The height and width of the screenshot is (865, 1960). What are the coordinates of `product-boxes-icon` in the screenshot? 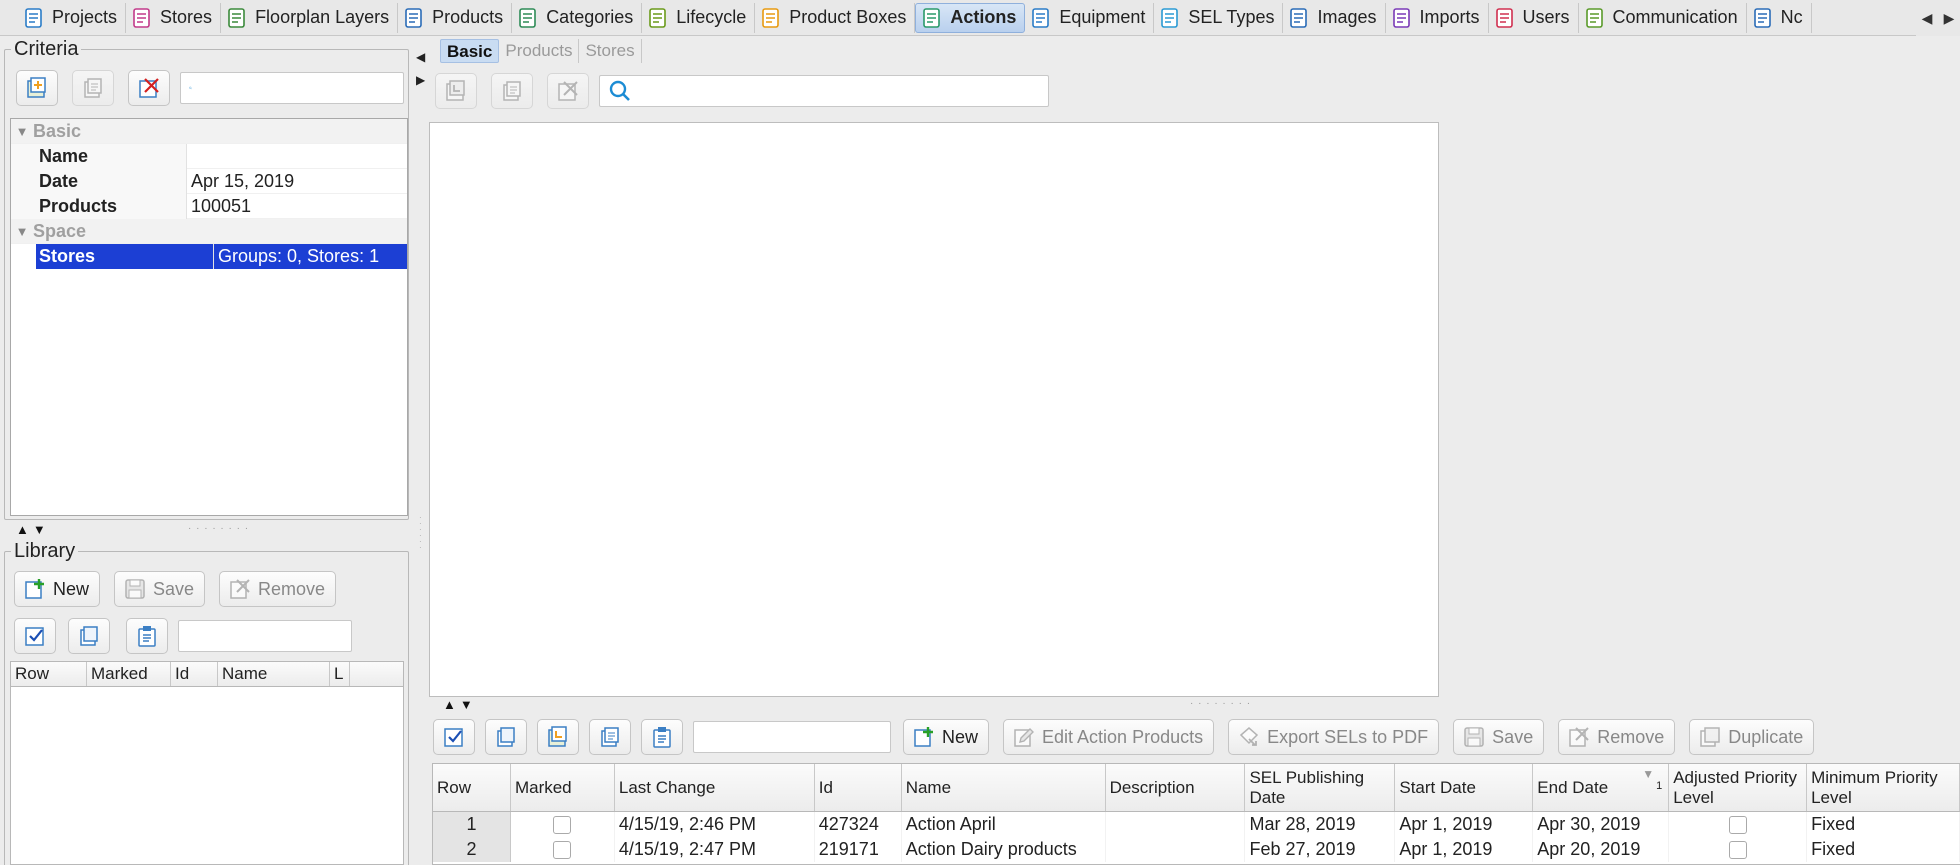 It's located at (771, 18).